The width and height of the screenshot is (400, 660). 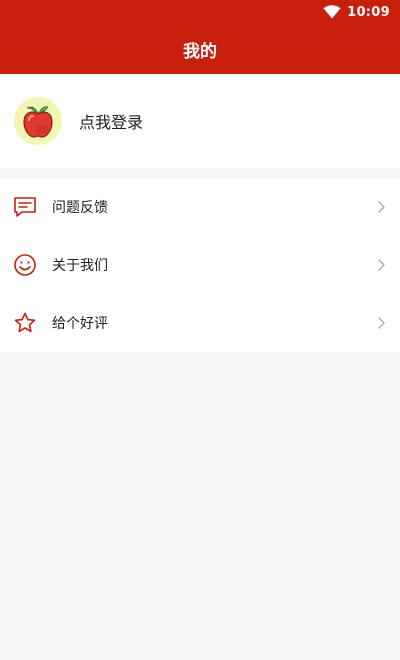 I want to click on menu-label-about: 关于我们, so click(x=80, y=266).